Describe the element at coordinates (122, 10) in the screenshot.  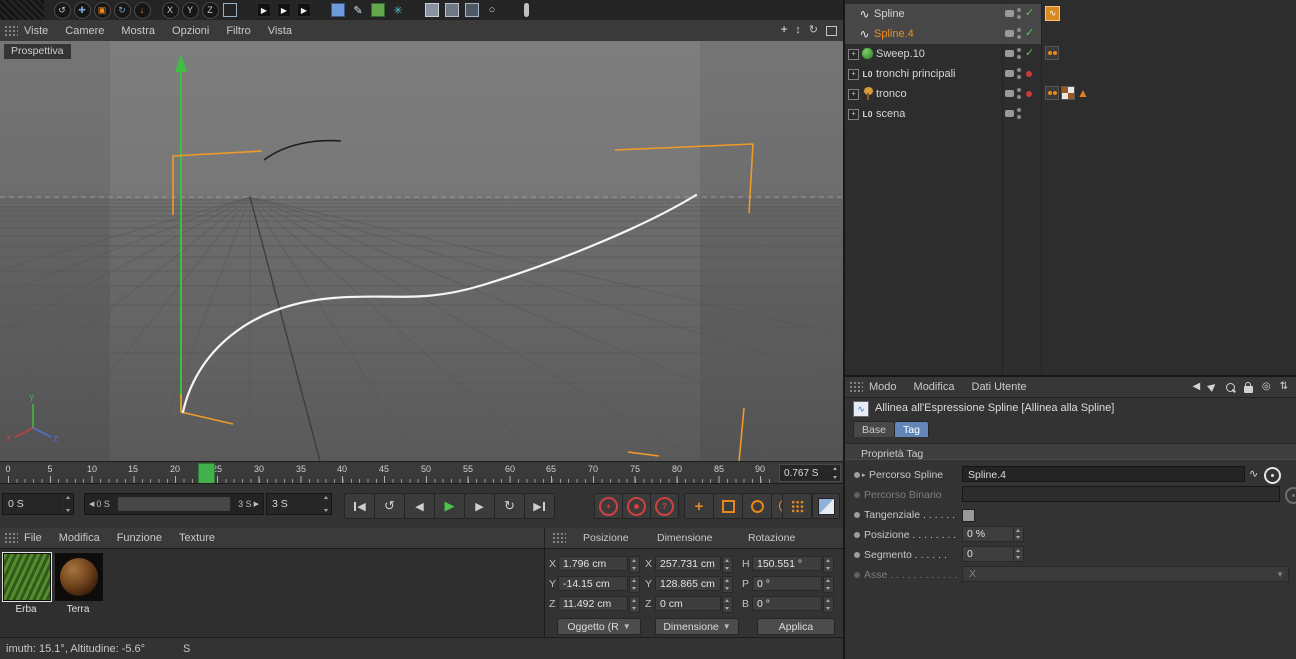
I see `rotate-tool-icon: ↻` at that location.